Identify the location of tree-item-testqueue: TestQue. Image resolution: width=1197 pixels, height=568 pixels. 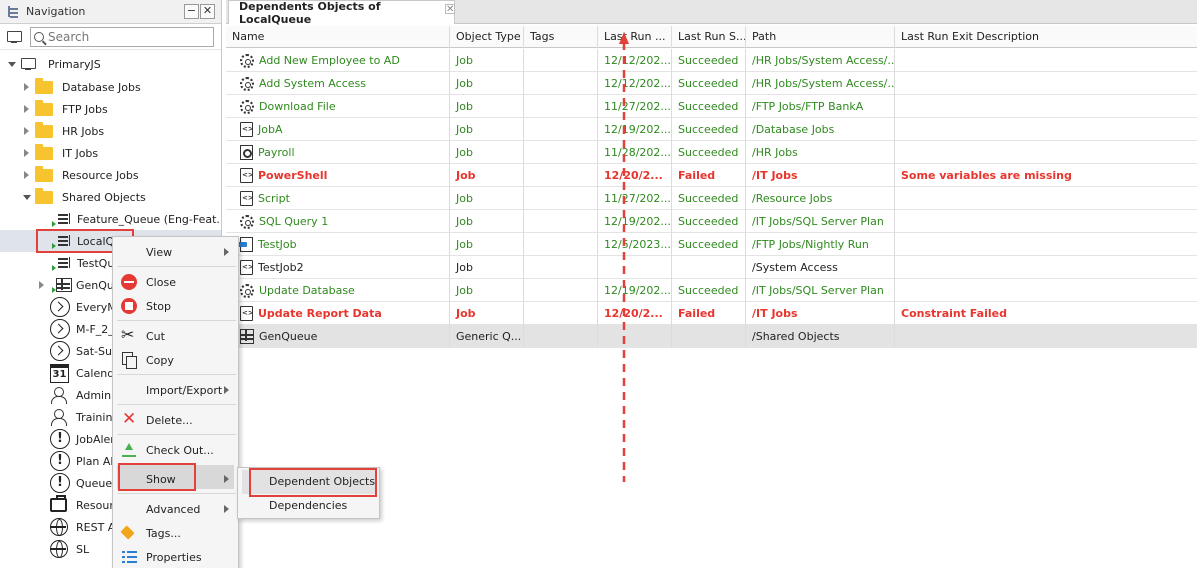
(86, 263).